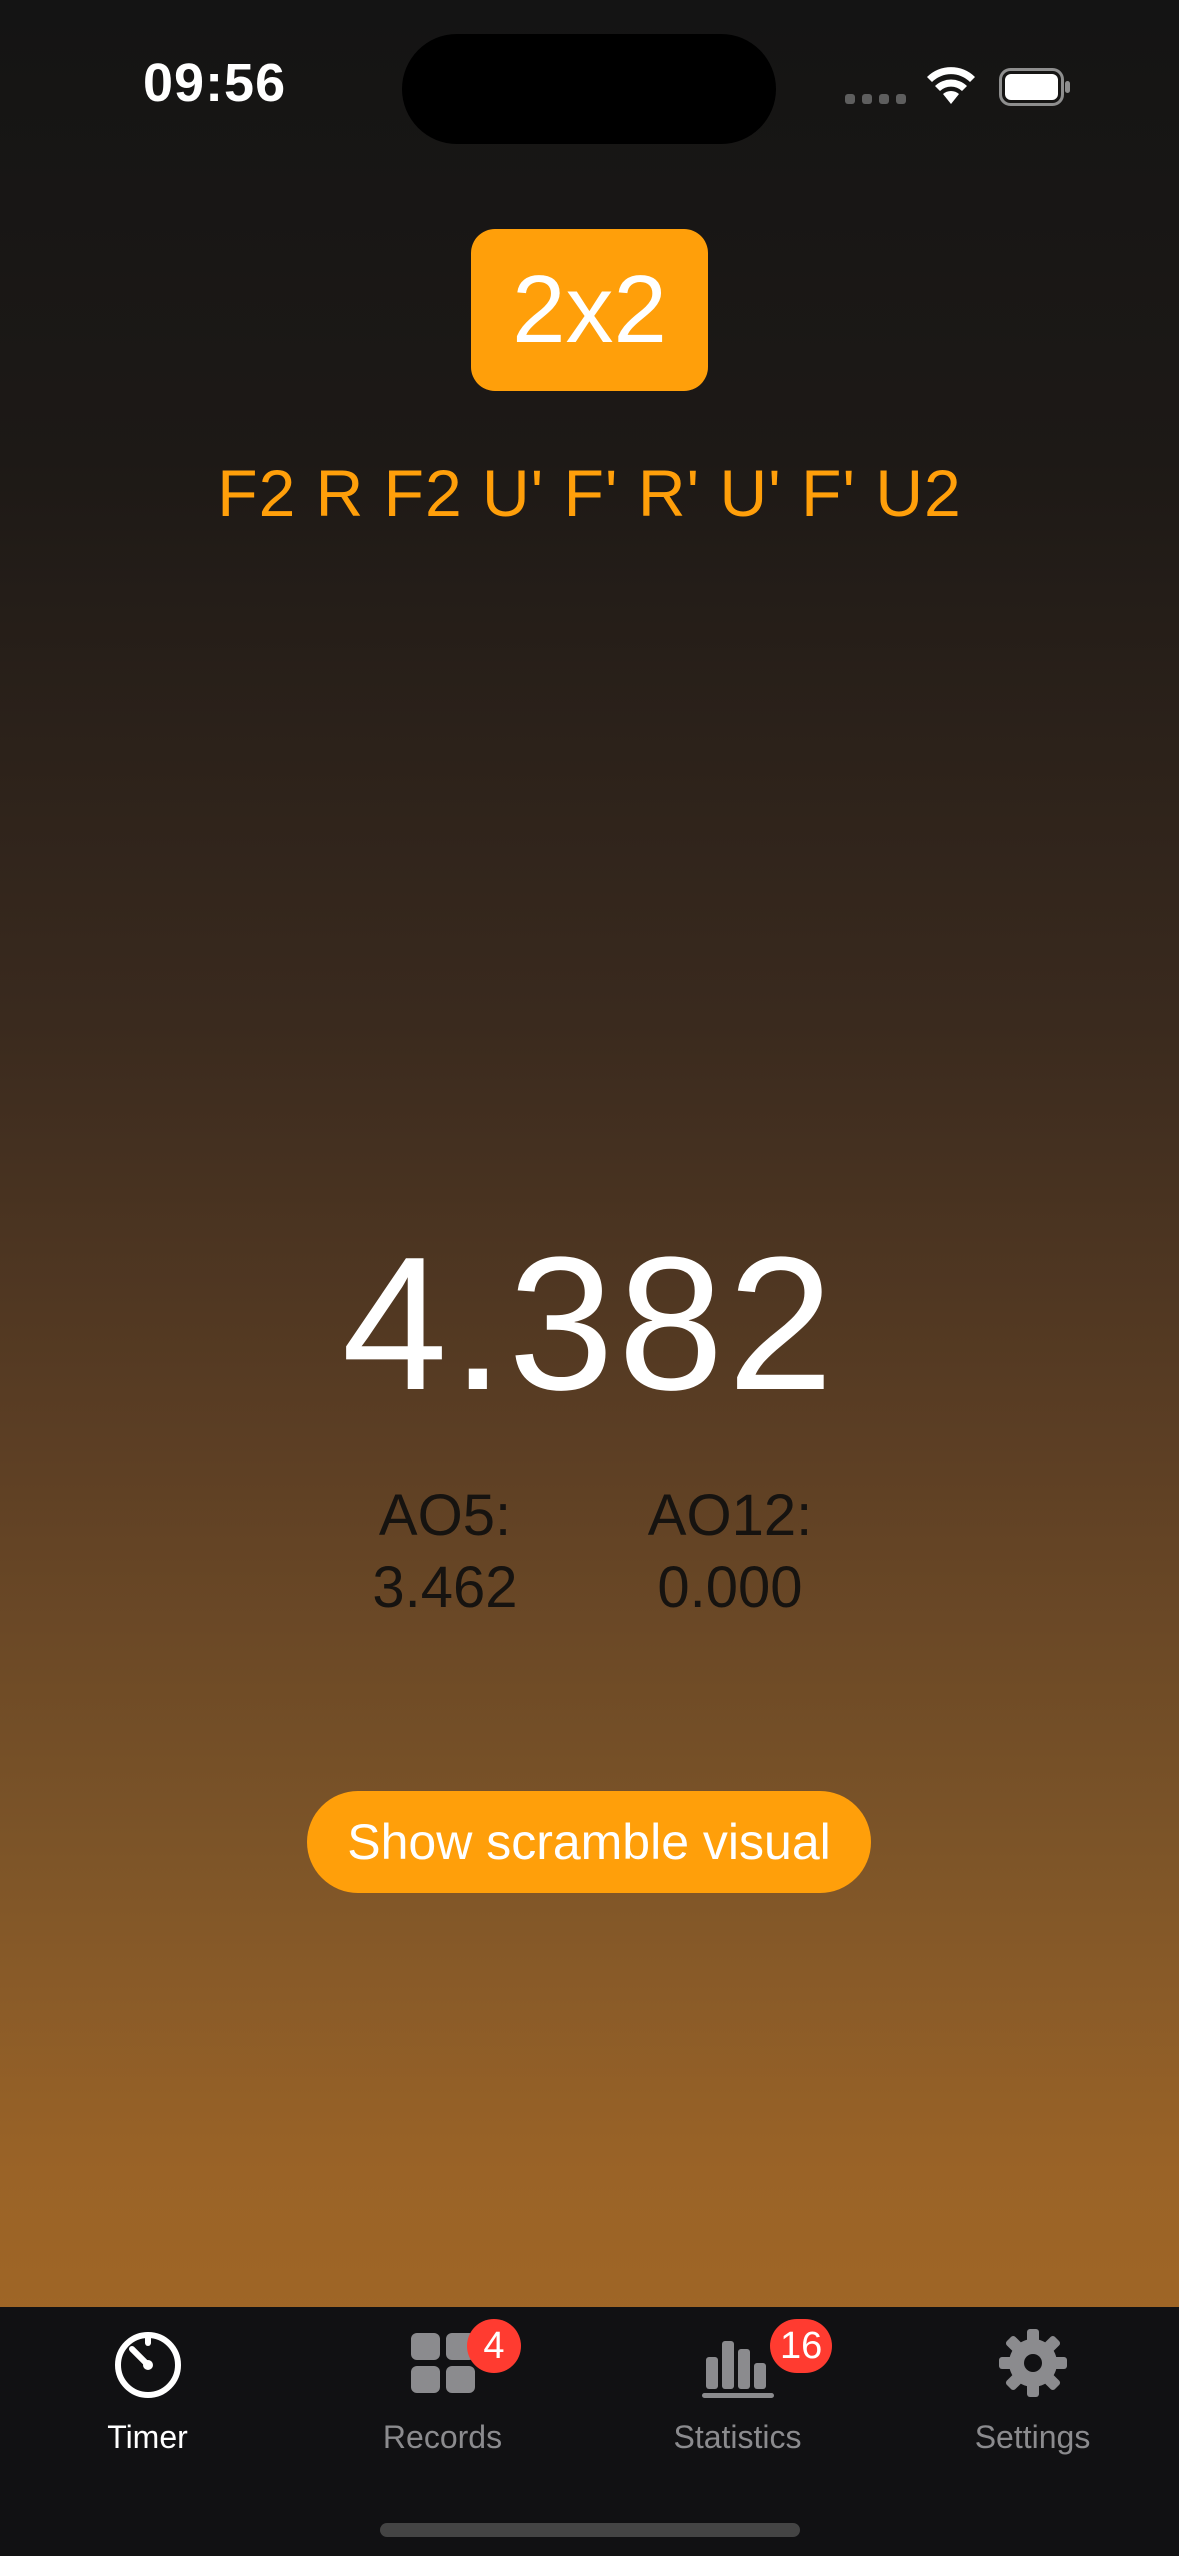 This screenshot has width=1179, height=2556. I want to click on bar-chart-icon, so click(738, 2369).